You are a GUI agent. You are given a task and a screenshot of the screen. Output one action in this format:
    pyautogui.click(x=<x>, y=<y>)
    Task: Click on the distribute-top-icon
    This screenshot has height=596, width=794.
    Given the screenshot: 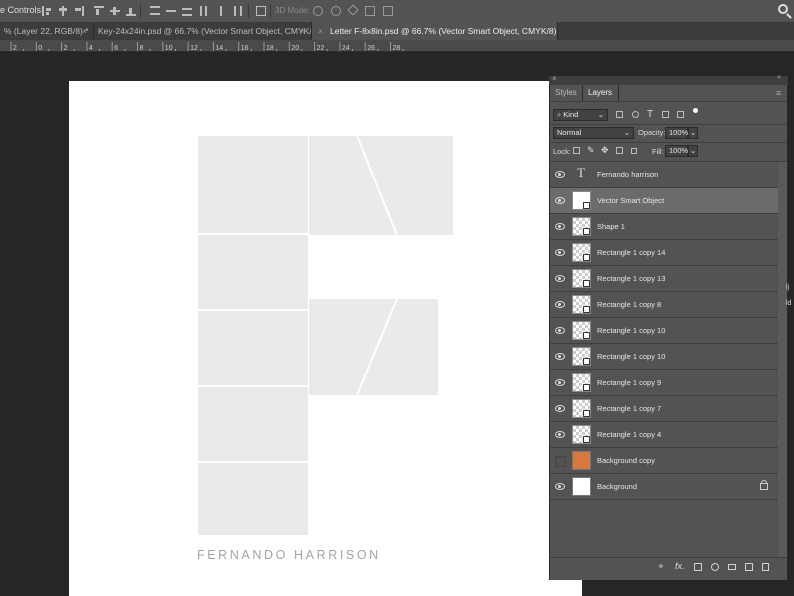 What is the action you would take?
    pyautogui.click(x=155, y=11)
    